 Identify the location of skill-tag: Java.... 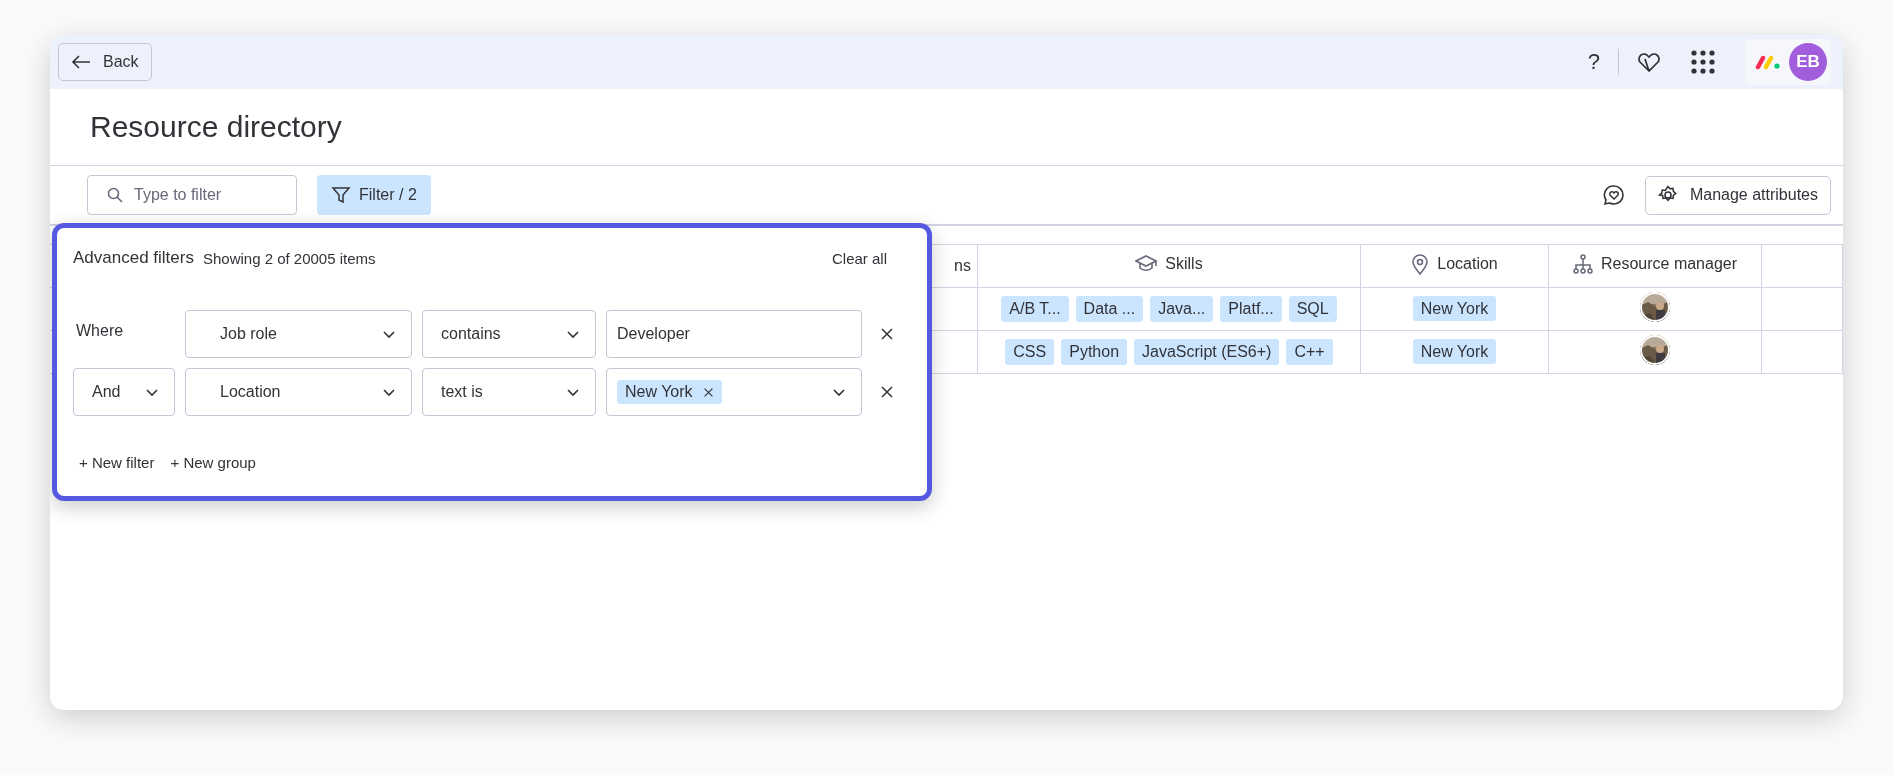
(1182, 309).